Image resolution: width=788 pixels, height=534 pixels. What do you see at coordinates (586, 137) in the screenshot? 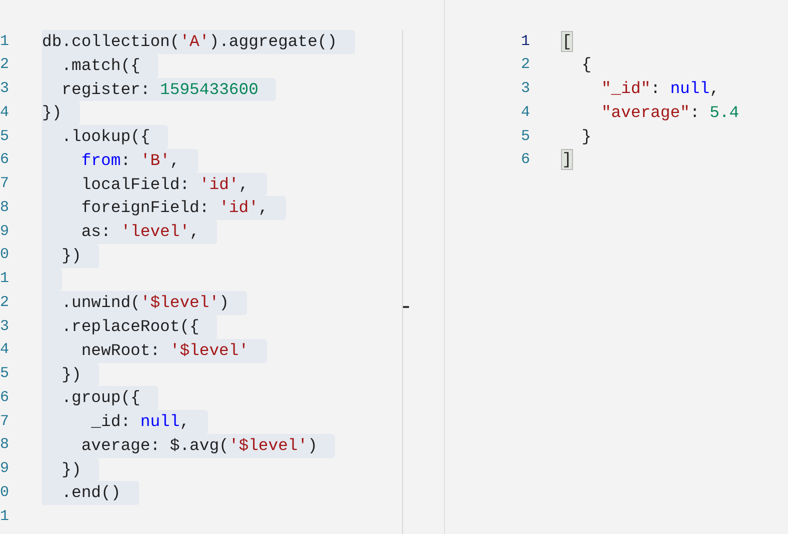
I see `code-line: }` at bounding box center [586, 137].